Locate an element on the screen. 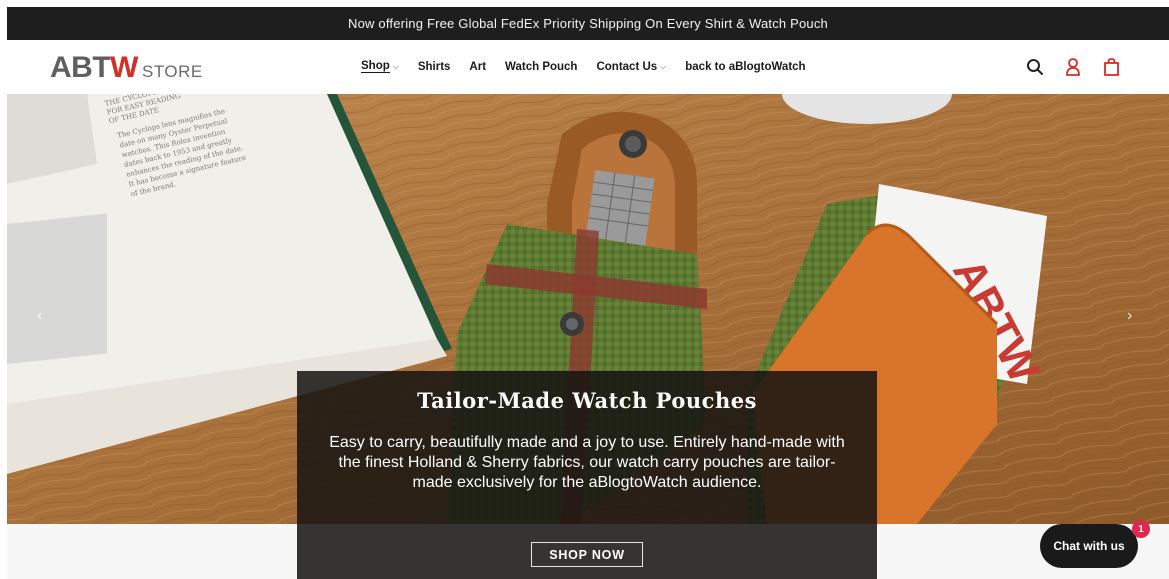 The height and width of the screenshot is (579, 1169). header-icons is located at coordinates (1073, 67).